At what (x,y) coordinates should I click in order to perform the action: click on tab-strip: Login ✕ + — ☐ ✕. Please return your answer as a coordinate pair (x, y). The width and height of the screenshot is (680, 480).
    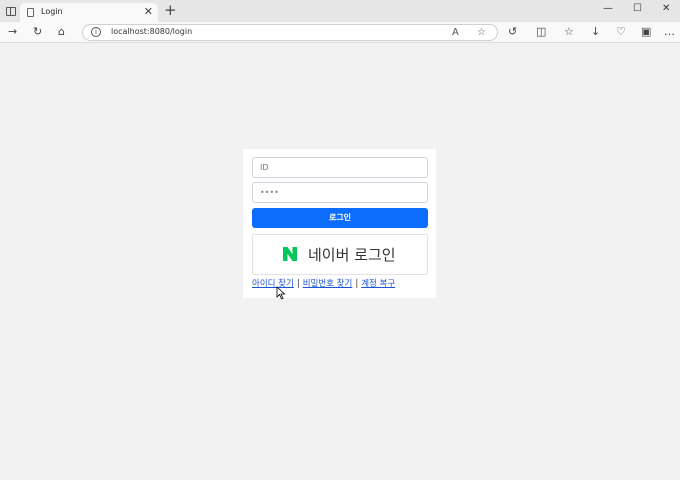
    Looking at the image, I should click on (340, 11).